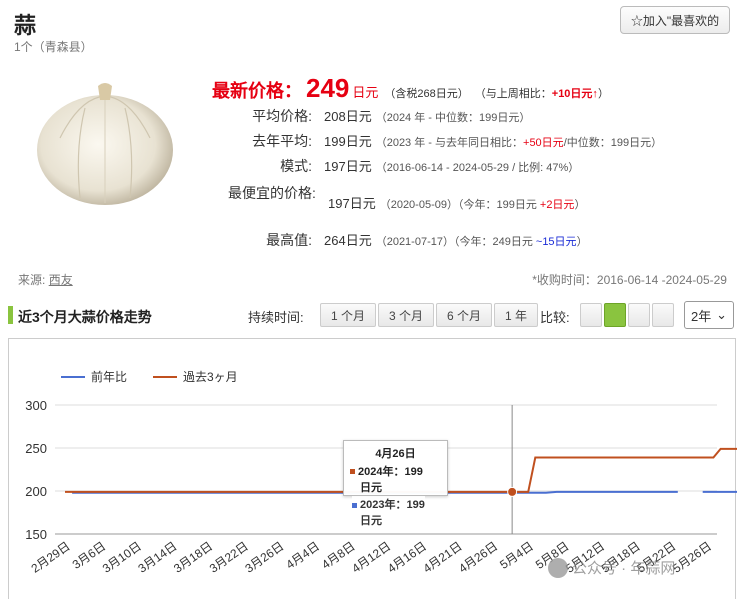 The height and width of the screenshot is (599, 739). Describe the element at coordinates (392, 505) in the screenshot. I see `tooltip-2023-value: 2023年：199` at that location.